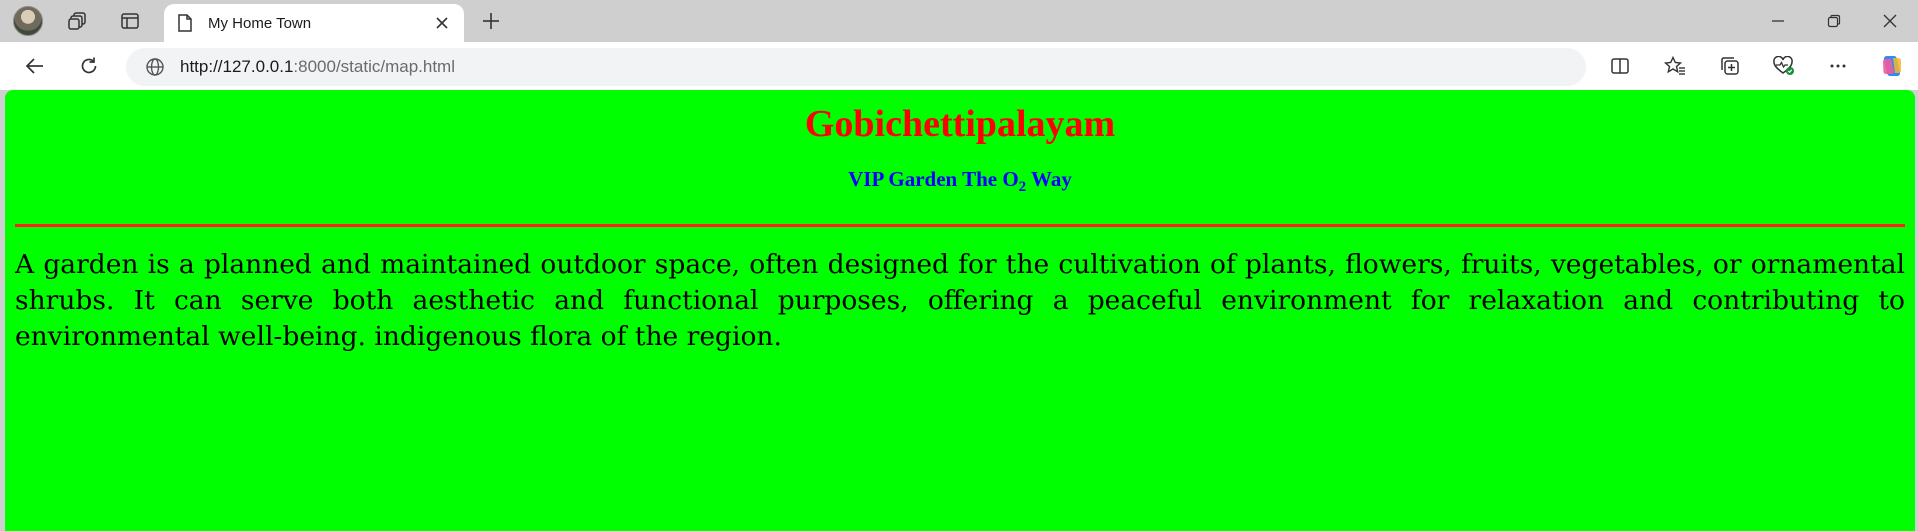 The height and width of the screenshot is (531, 1918). I want to click on plus-icon, so click(491, 21).